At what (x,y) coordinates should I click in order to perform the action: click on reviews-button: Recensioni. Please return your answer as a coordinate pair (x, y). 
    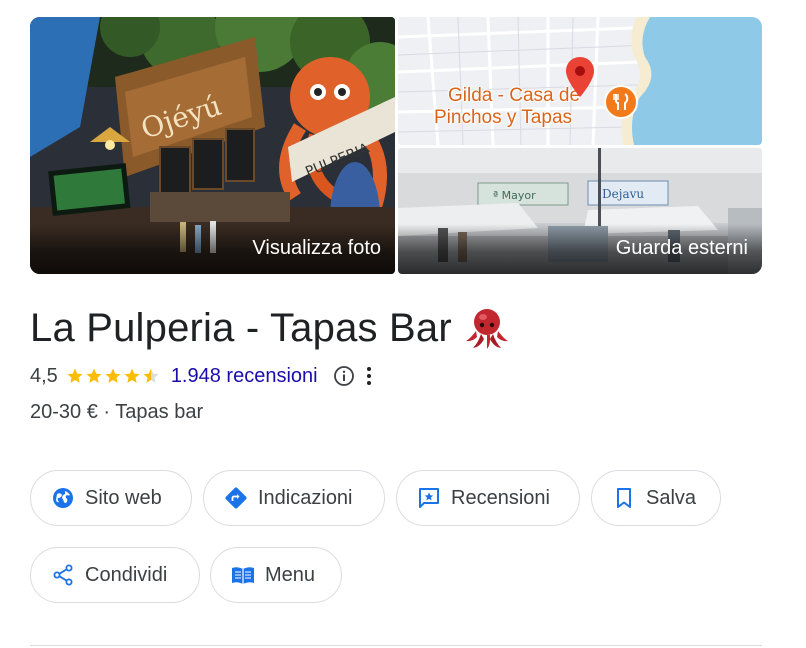
    Looking at the image, I should click on (488, 498).